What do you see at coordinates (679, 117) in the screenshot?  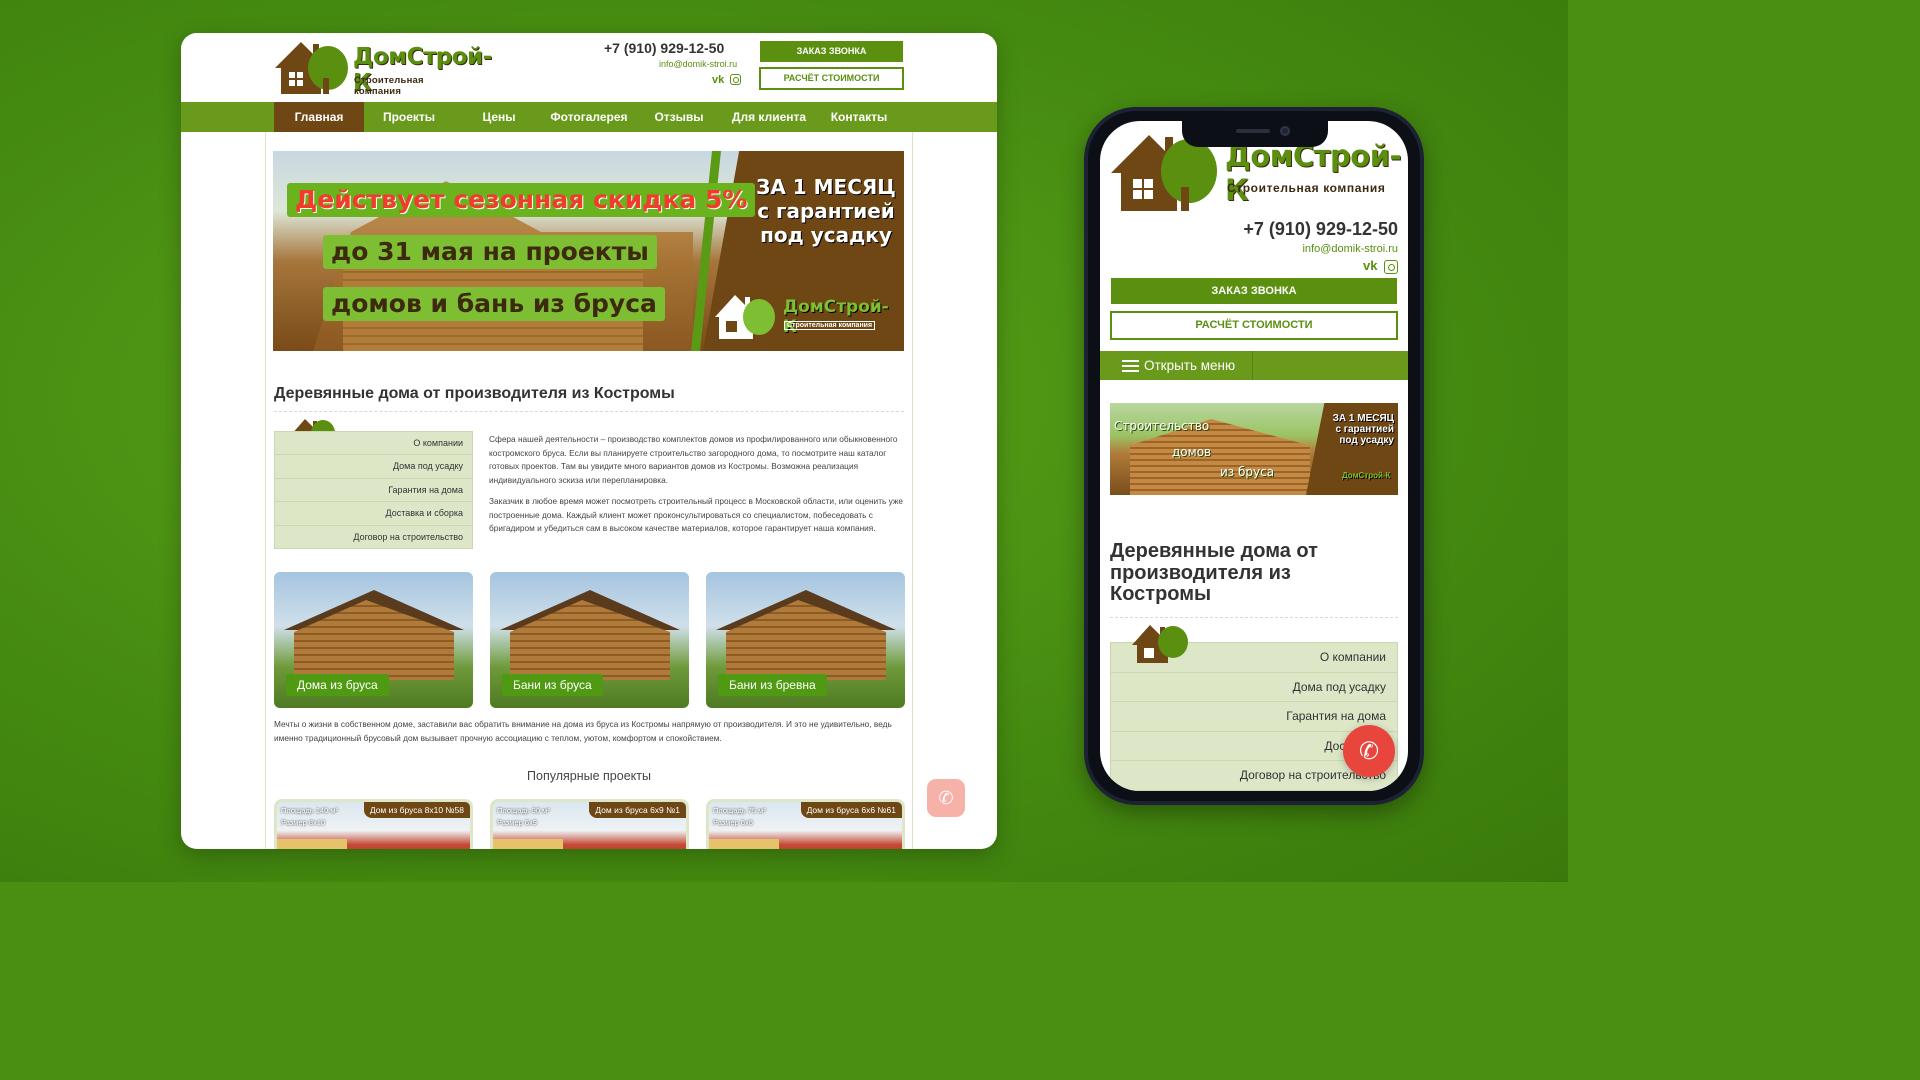 I see `nav-item-reviews: Отзывы` at bounding box center [679, 117].